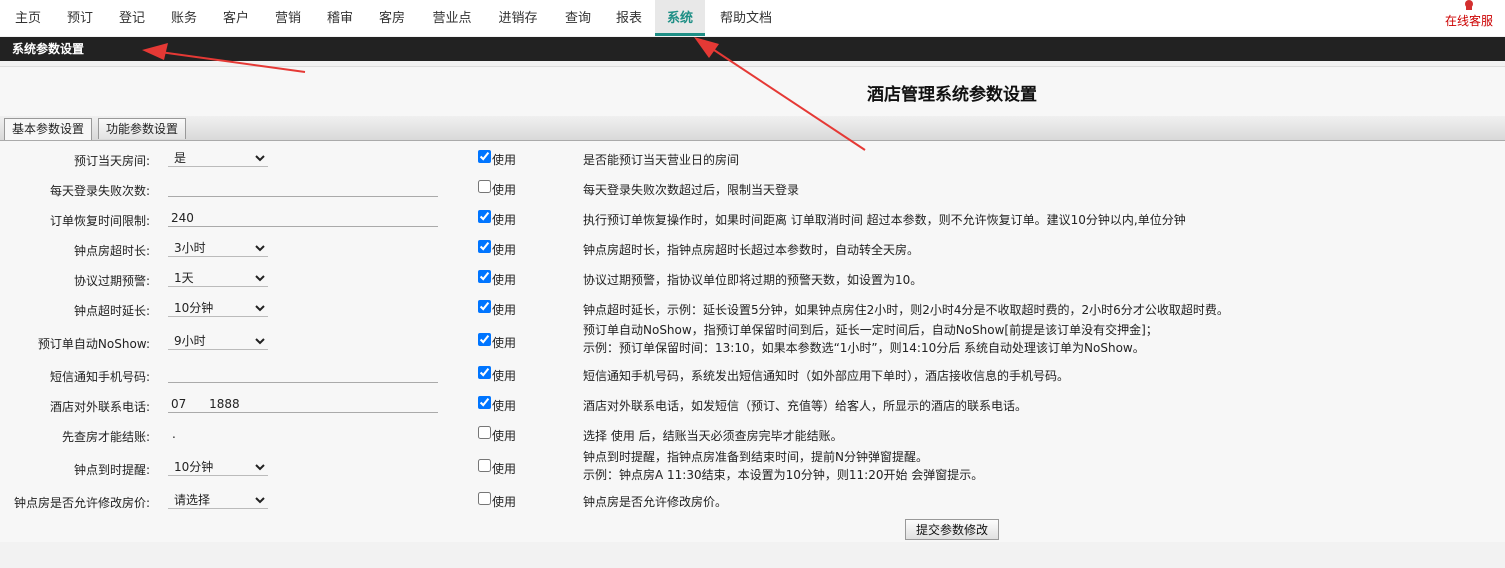  Describe the element at coordinates (132, 17) in the screenshot. I see `nav-item-checkin: 登记` at that location.